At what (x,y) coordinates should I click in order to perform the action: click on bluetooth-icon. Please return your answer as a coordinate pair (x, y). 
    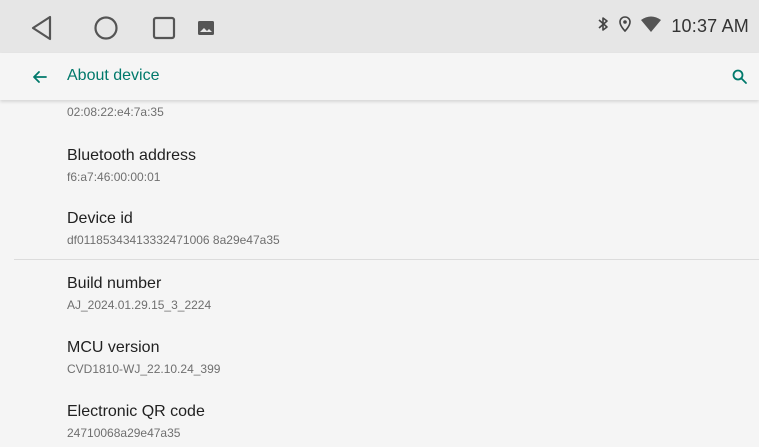
    Looking at the image, I should click on (603, 26).